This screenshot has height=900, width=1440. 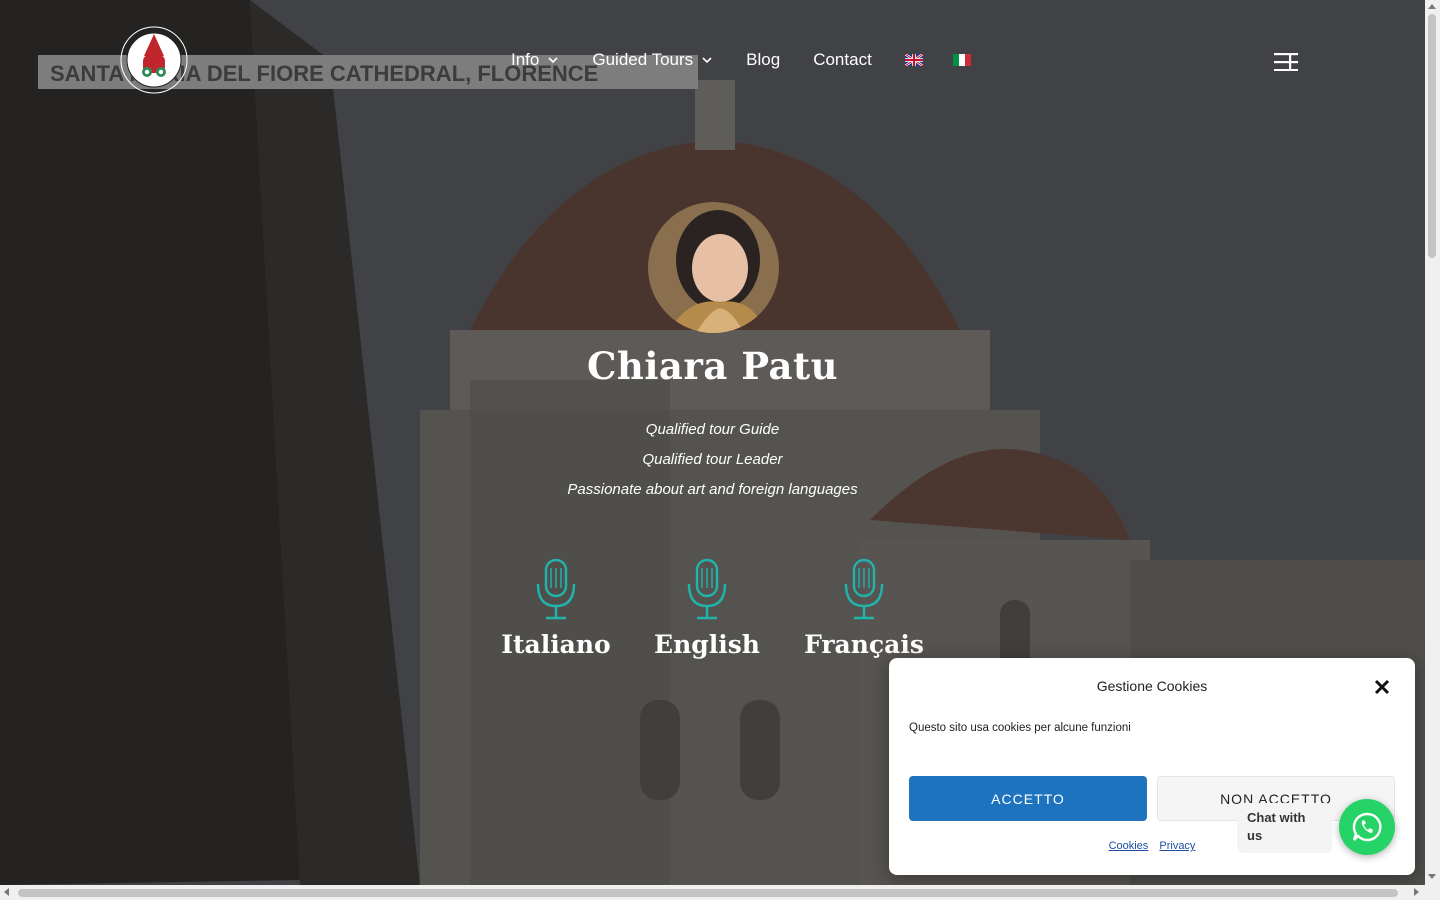 I want to click on close-icon, so click(x=1382, y=687).